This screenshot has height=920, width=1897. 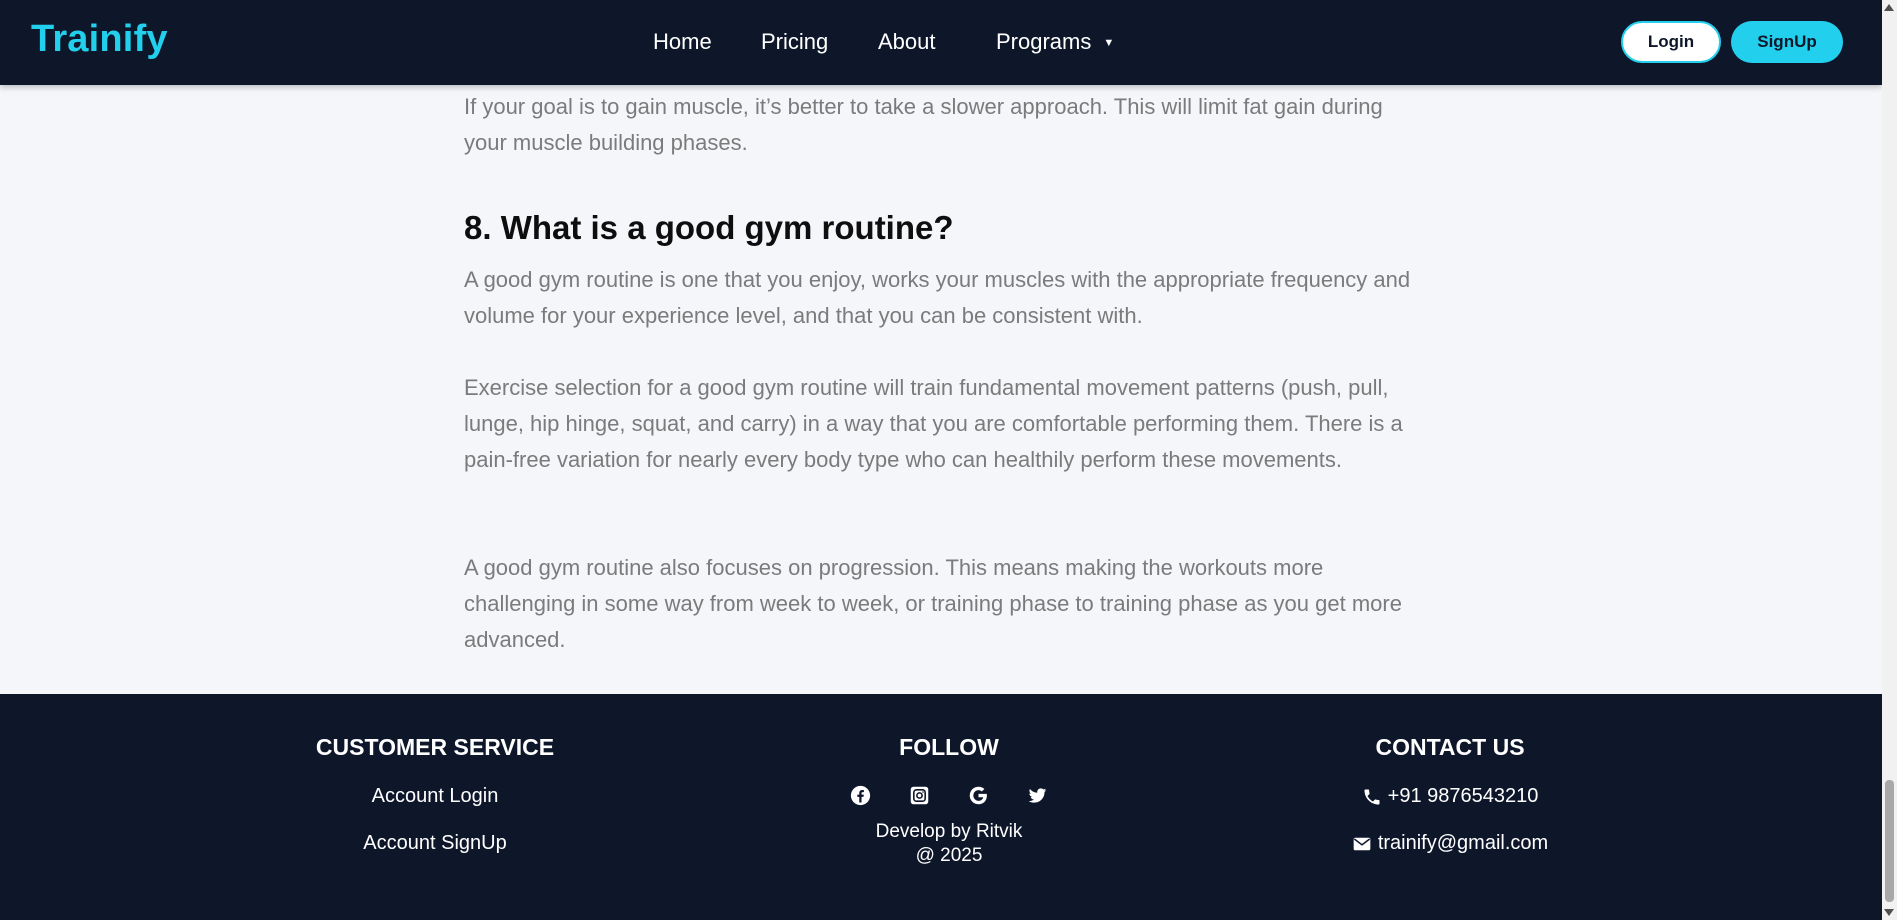 I want to click on nav-programs-dropdown: Programs ▼, so click(x=1055, y=42).